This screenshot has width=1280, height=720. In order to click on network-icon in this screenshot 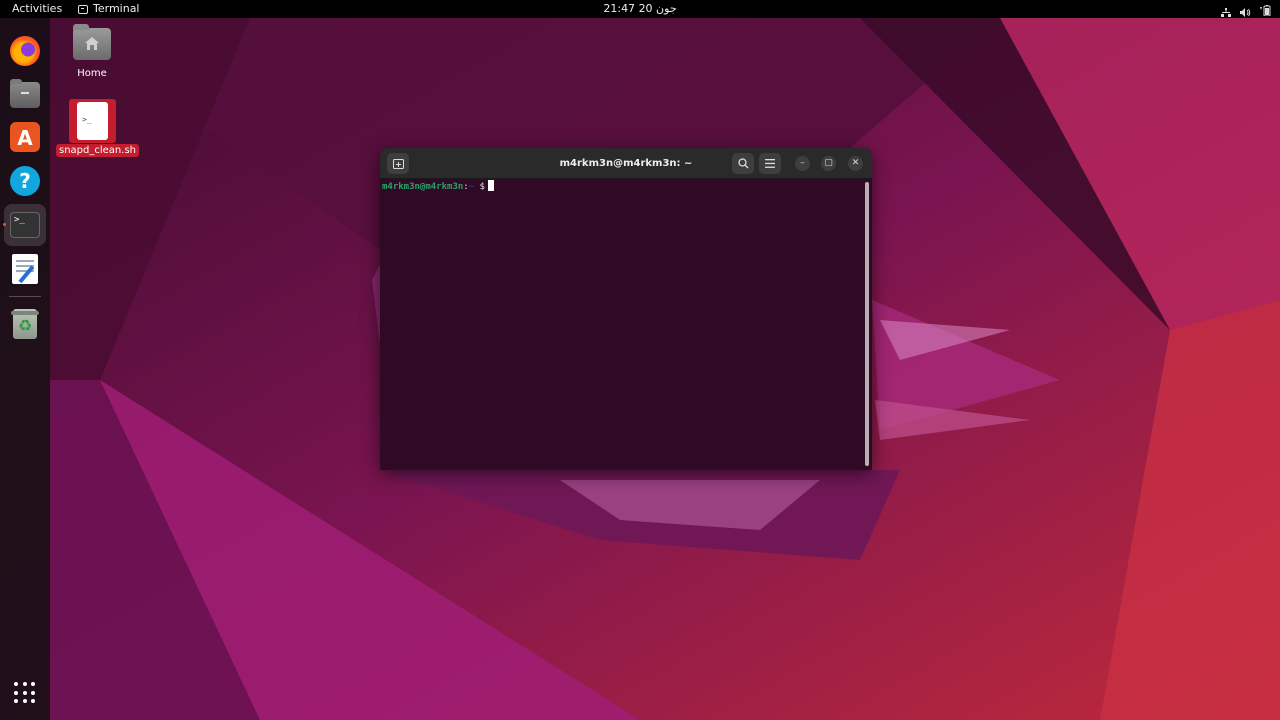, I will do `click(1226, 11)`.